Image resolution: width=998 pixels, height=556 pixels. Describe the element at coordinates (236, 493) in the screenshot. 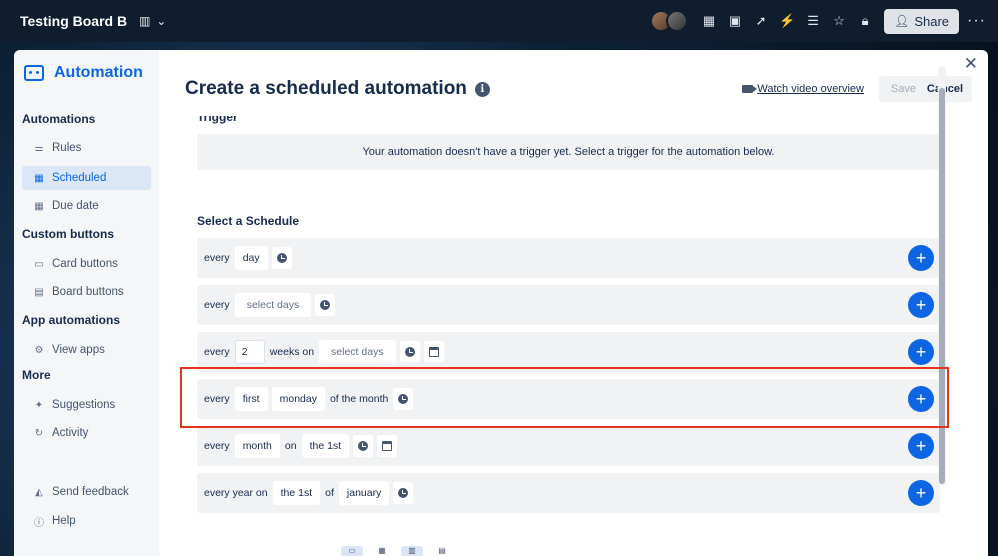

I see `every-year-on-text: every year on` at that location.